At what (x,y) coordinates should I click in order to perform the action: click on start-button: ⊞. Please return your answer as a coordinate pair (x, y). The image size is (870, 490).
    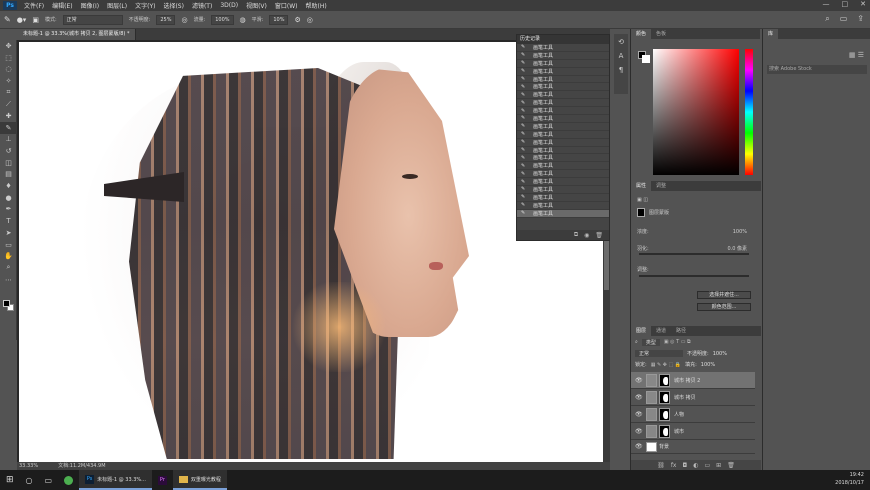
    Looking at the image, I should click on (10, 480).